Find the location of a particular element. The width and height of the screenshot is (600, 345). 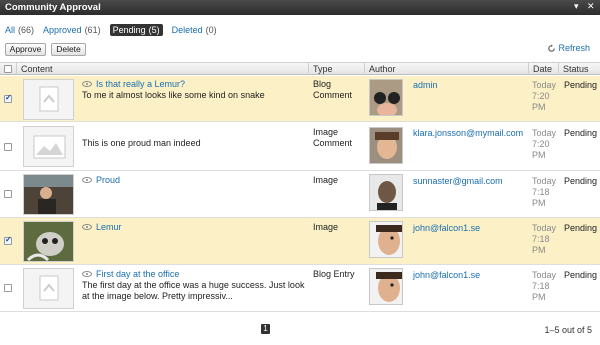

content-type: Image Comment is located at coordinates (339, 138).